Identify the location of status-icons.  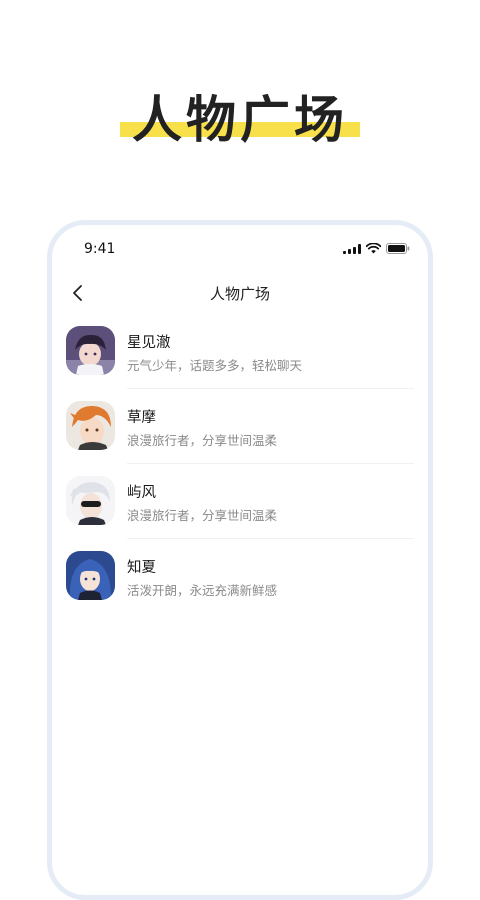
(376, 248).